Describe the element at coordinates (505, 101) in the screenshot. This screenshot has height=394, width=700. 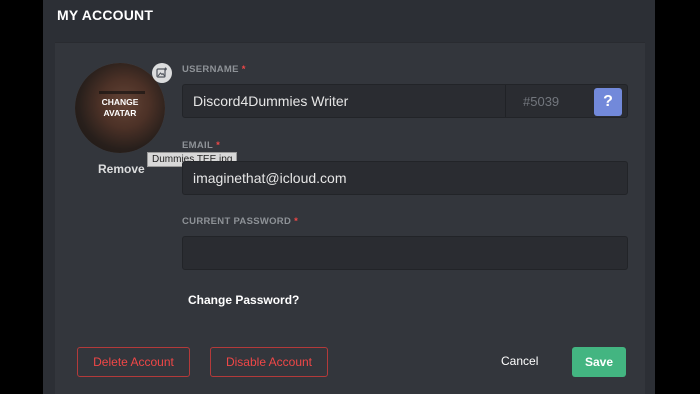
I see `discriminator-divider` at that location.